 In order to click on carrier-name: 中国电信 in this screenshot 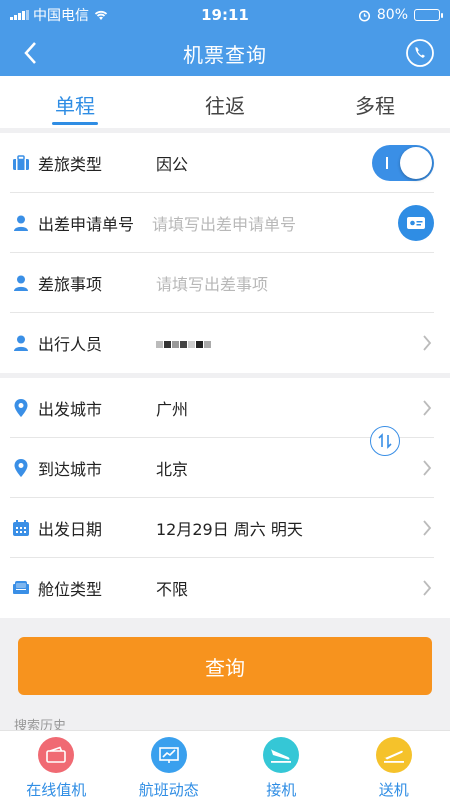, I will do `click(61, 16)`.